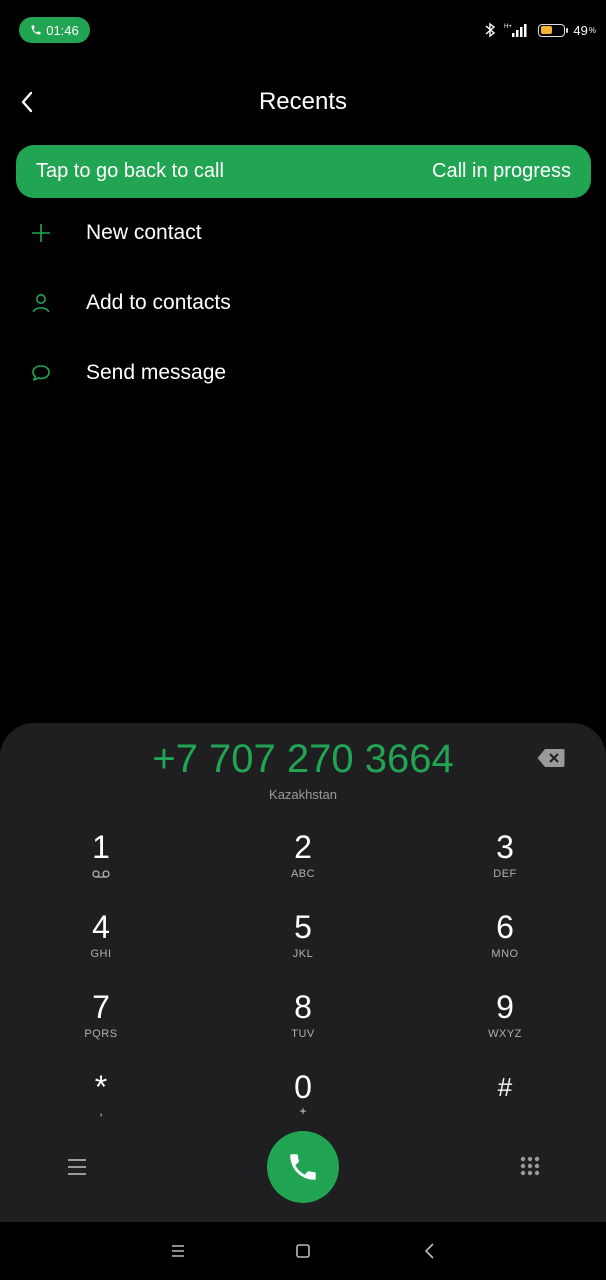  I want to click on page-title: Recents, so click(303, 101).